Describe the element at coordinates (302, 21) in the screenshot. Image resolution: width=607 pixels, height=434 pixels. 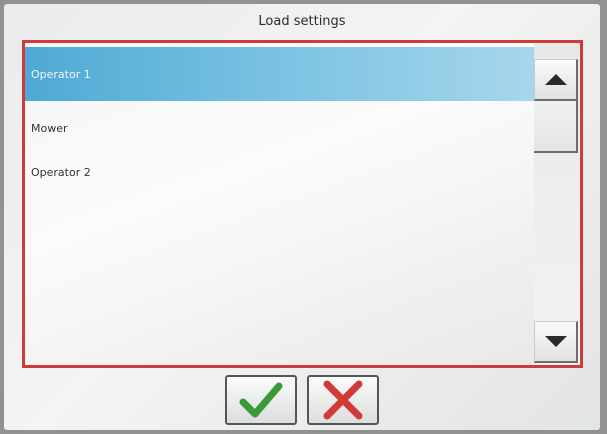
I see `dialog-title: Load settings` at that location.